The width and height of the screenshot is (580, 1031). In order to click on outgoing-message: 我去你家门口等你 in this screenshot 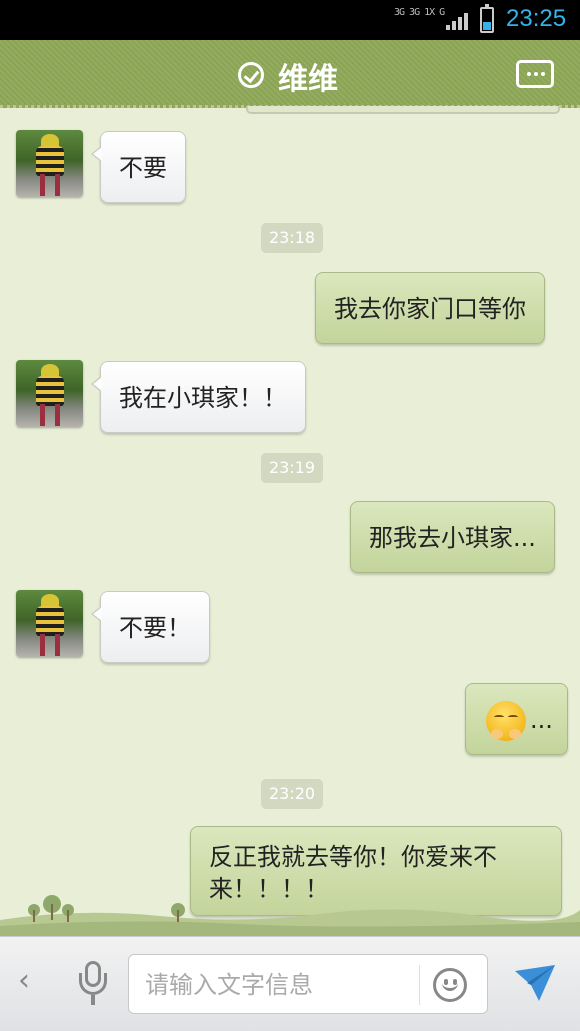, I will do `click(430, 308)`.